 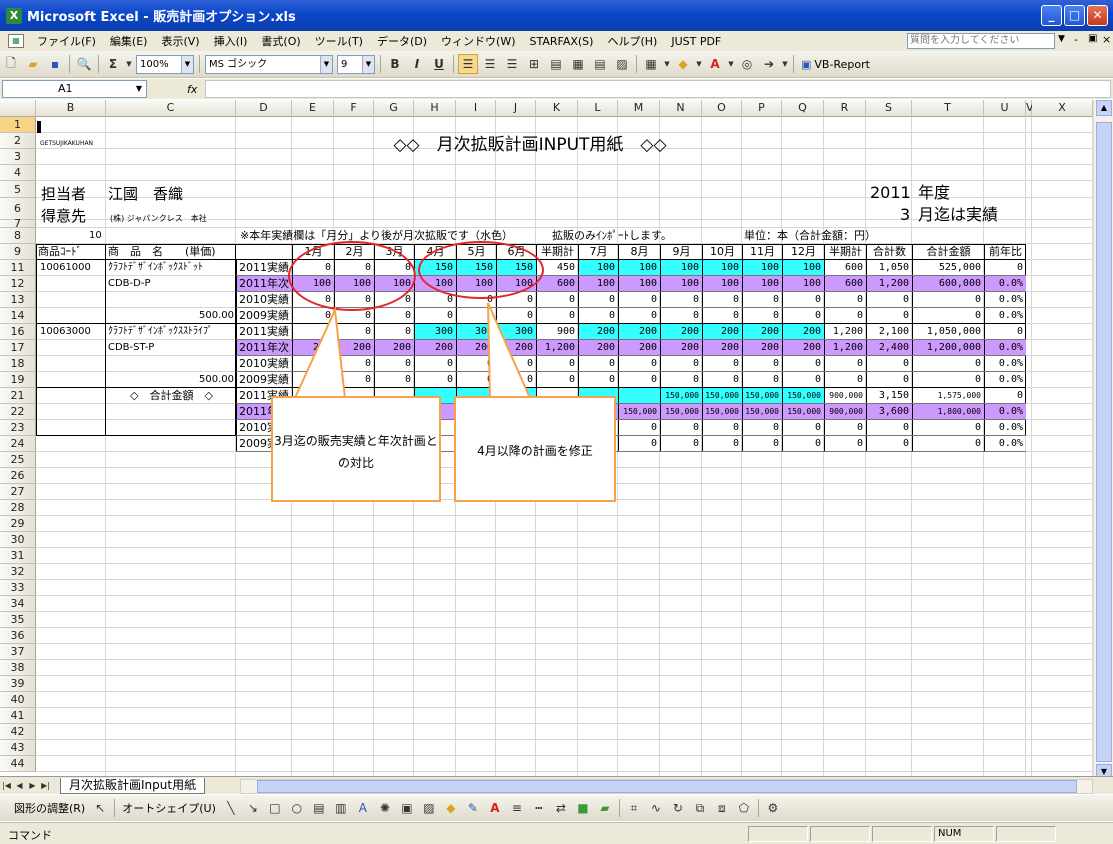 What do you see at coordinates (557, 332) in the screenshot?
I see `value-cell: 900` at bounding box center [557, 332].